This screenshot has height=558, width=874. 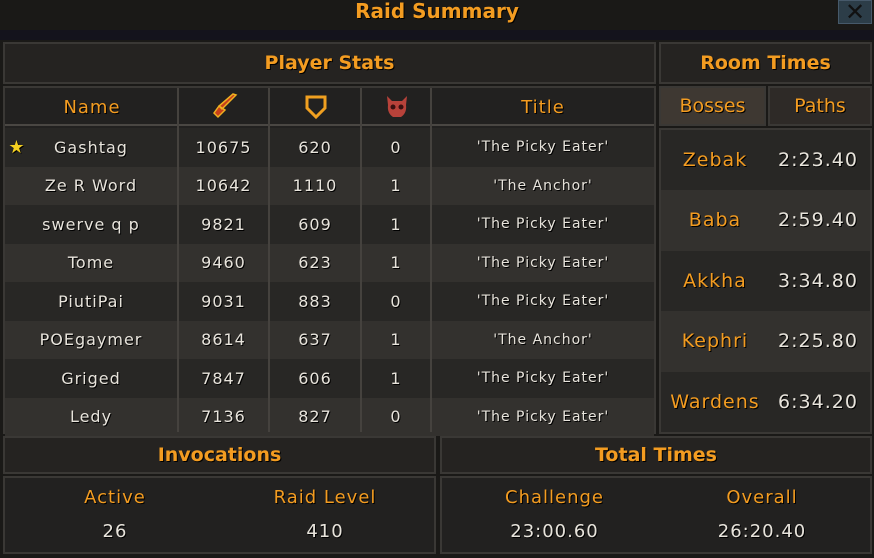 I want to click on raid-level-value: 410, so click(x=325, y=531).